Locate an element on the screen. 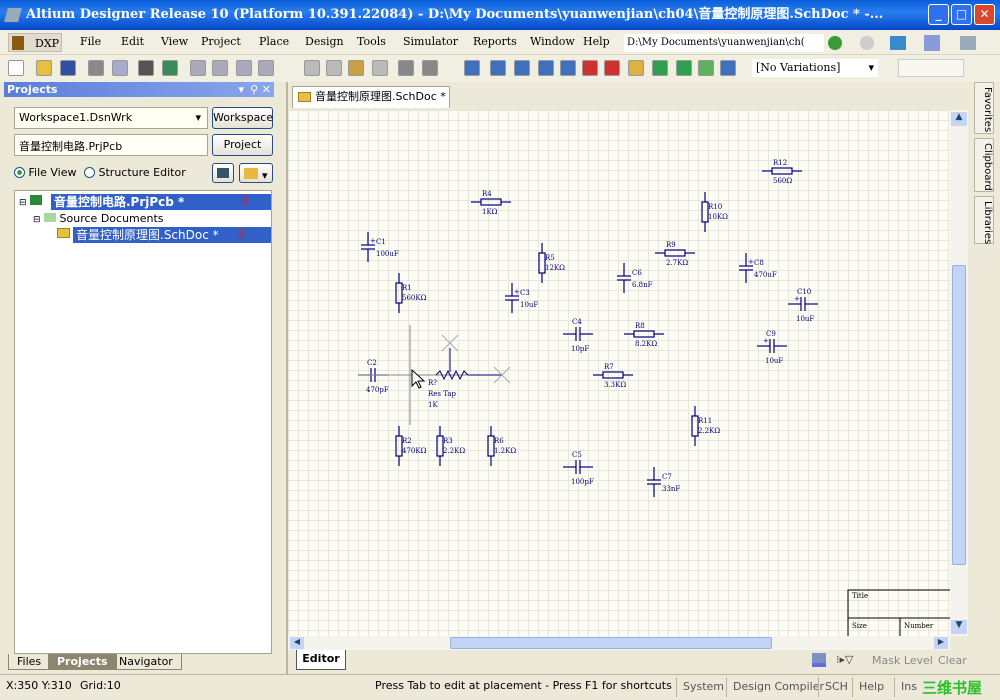  component-c1: + C1100uF is located at coordinates (380, 247).